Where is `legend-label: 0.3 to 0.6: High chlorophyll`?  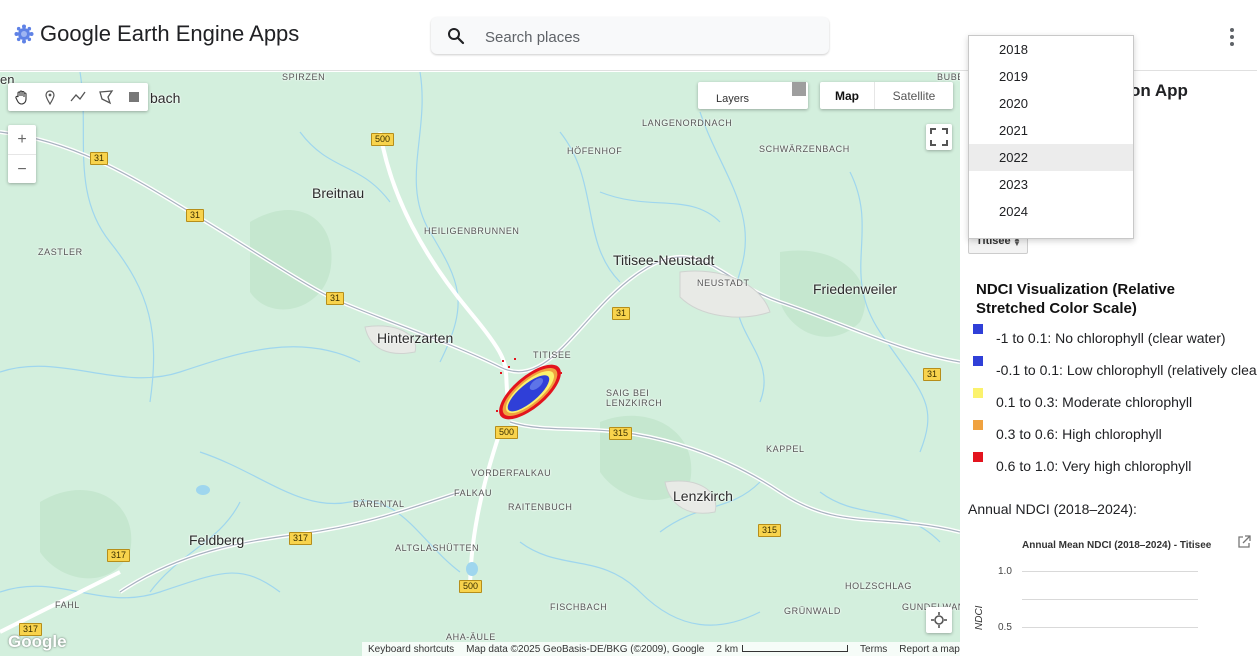 legend-label: 0.3 to 0.6: High chlorophyll is located at coordinates (1079, 434).